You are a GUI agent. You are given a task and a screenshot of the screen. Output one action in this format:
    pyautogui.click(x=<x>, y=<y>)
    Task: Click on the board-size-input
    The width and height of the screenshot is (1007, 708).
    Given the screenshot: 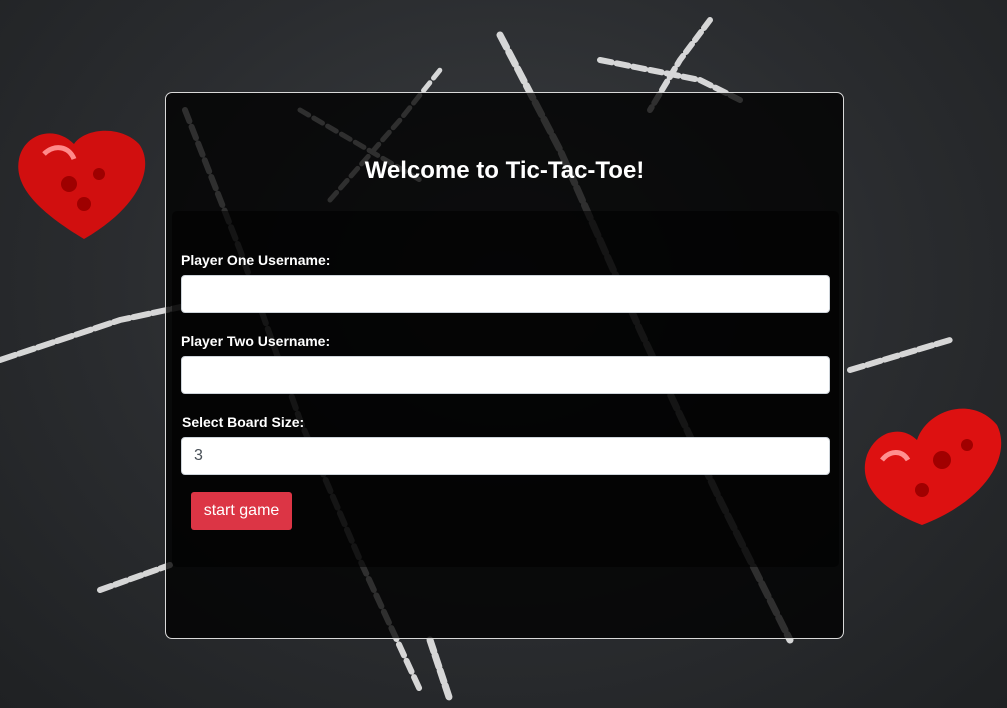 What is the action you would take?
    pyautogui.click(x=505, y=456)
    